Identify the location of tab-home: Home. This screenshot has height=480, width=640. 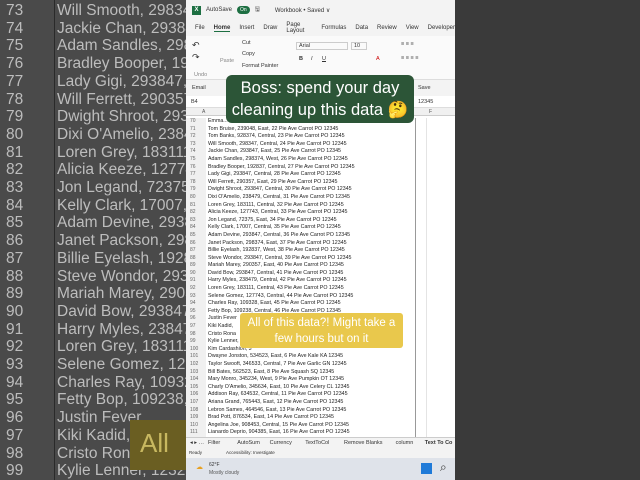
(222, 28).